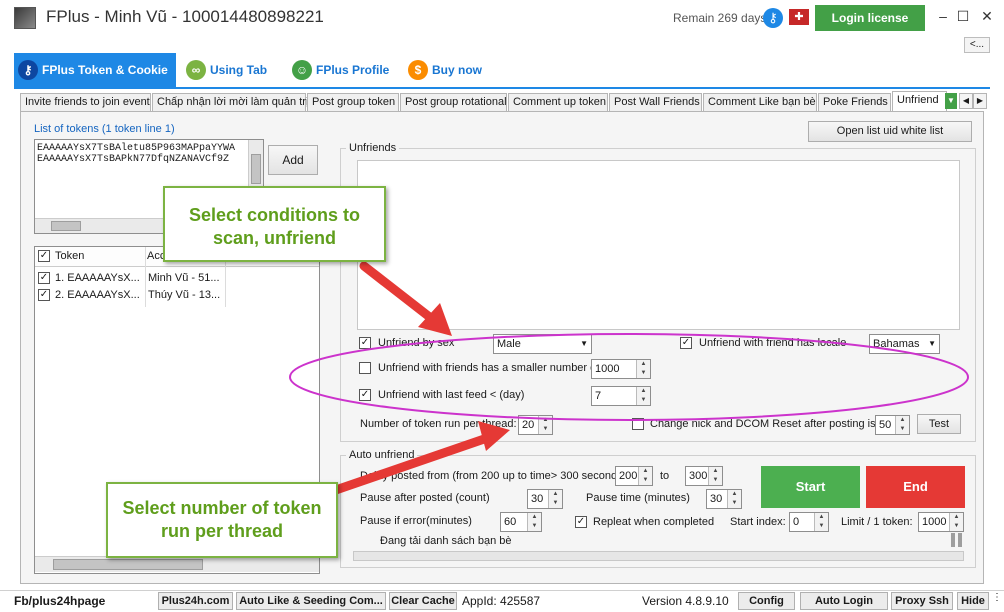  Describe the element at coordinates (844, 601) in the screenshot. I see `auto-login-button: Auto Login` at that location.